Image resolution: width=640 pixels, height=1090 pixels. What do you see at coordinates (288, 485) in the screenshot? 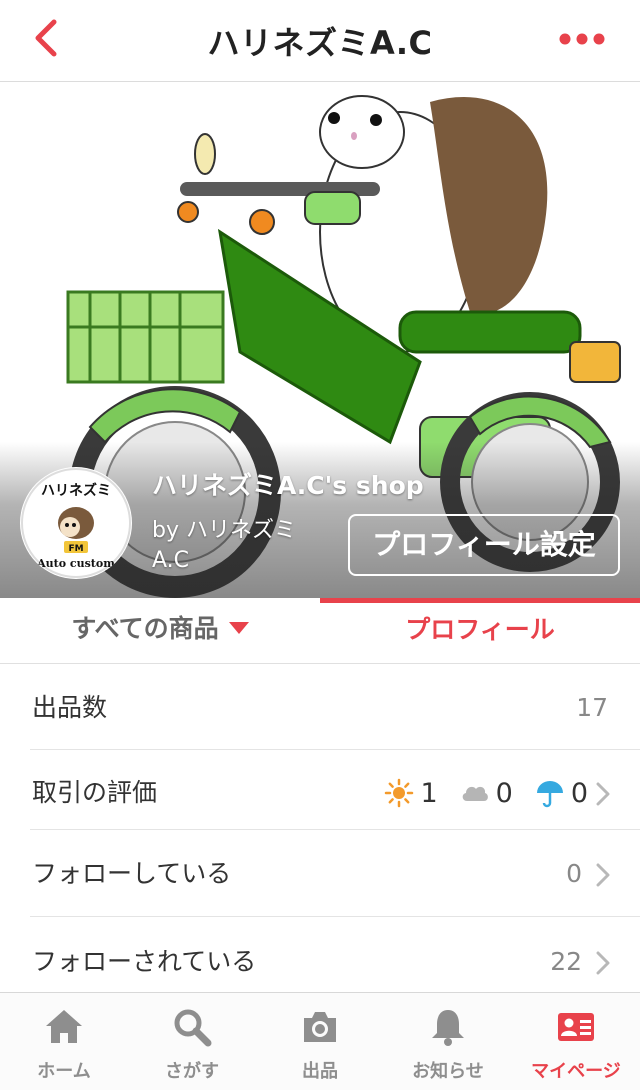
I see `shop-name: ハリネズミA.C's shop` at bounding box center [288, 485].